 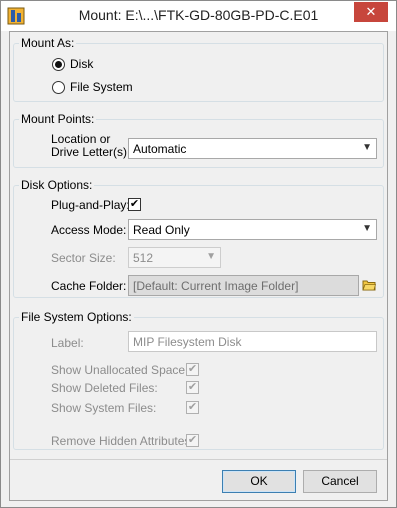 I want to click on access-mode-label: Access Mode:, so click(x=89, y=230).